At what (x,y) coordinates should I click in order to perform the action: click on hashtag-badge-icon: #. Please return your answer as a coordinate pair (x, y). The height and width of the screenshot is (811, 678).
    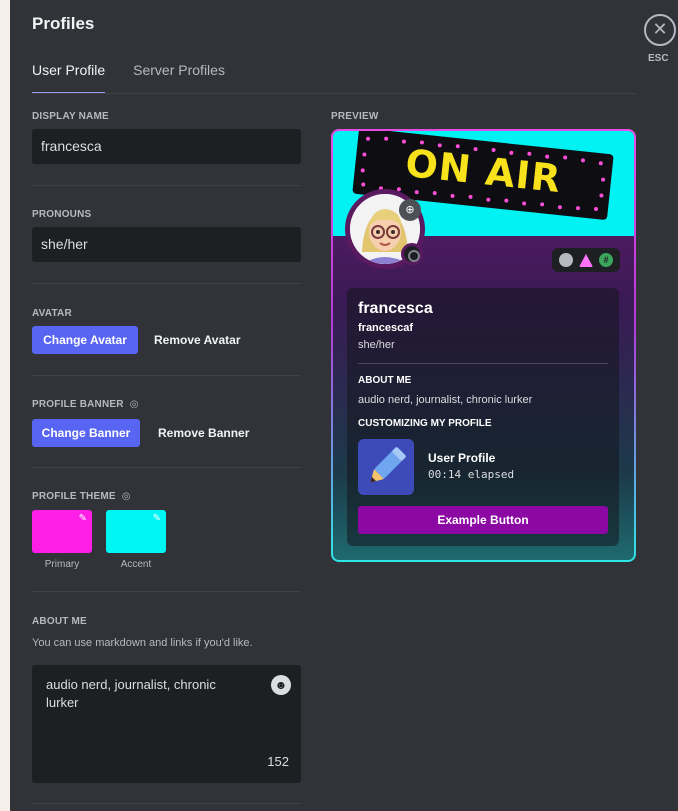
    Looking at the image, I should click on (606, 260).